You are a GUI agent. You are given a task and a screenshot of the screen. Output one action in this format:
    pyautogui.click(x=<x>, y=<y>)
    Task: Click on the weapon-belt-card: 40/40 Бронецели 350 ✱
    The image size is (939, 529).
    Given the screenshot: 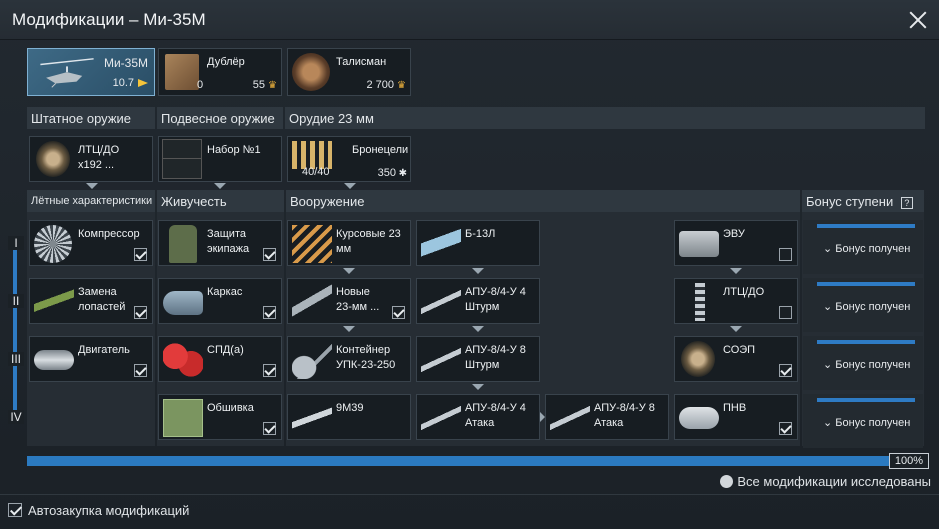 What is the action you would take?
    pyautogui.click(x=349, y=159)
    